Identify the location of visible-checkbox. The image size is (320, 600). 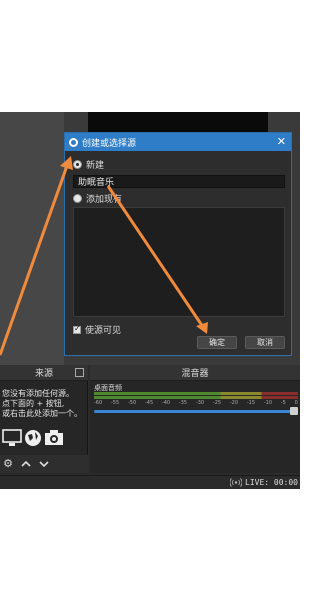
(77, 329).